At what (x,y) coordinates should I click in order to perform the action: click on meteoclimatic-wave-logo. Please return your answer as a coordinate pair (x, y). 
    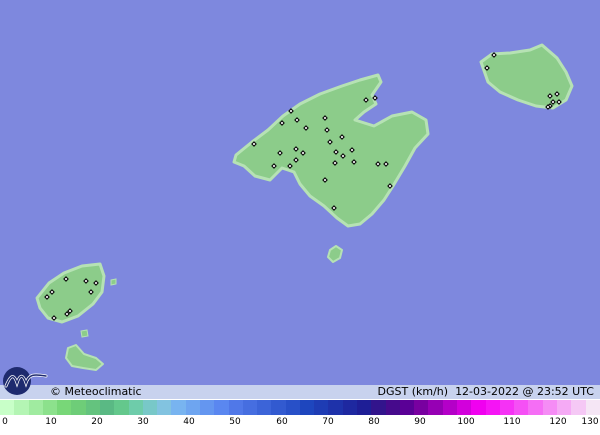
    Looking at the image, I should click on (25, 381).